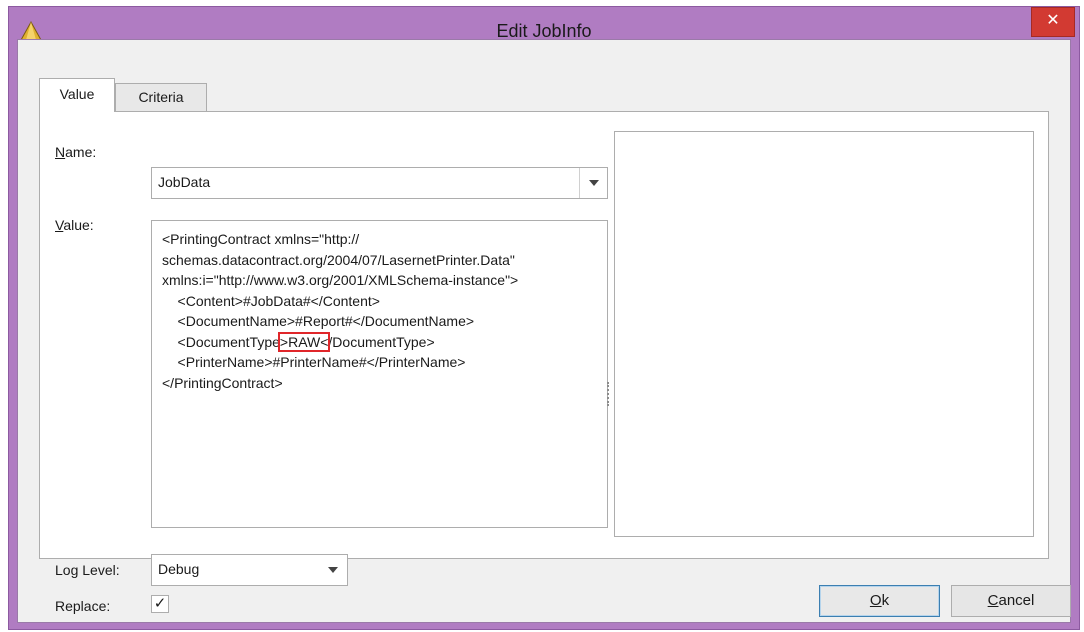 The image size is (1084, 632). I want to click on log-level-label: Log Level:, so click(87, 570).